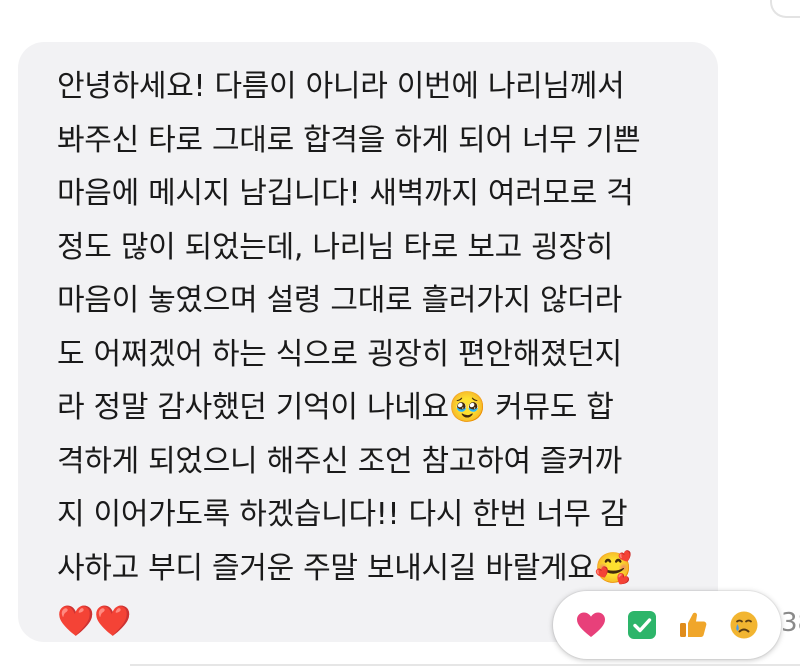  Describe the element at coordinates (549, 407) in the screenshot. I see `message-line-7-tail: 커뮤도 합` at that location.